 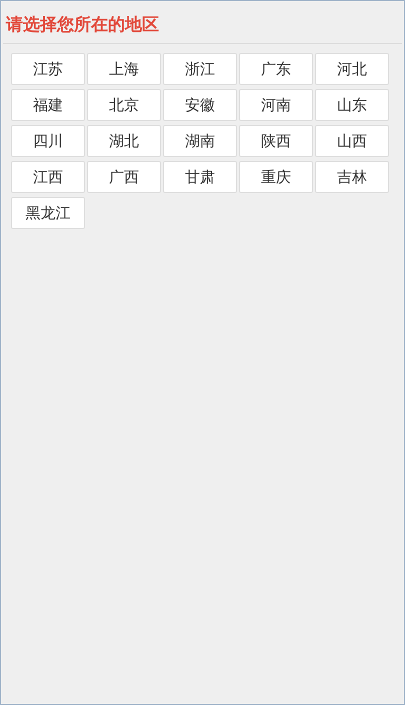 I want to click on region-button: 四川, so click(x=48, y=141).